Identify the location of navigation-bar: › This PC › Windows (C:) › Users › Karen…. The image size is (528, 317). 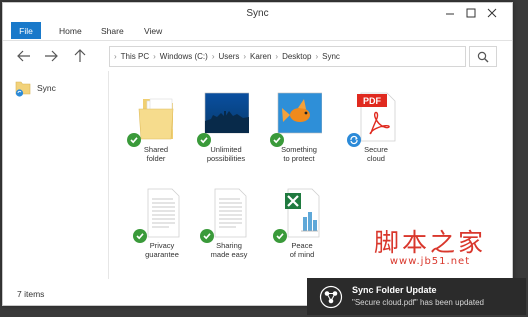
(257, 56).